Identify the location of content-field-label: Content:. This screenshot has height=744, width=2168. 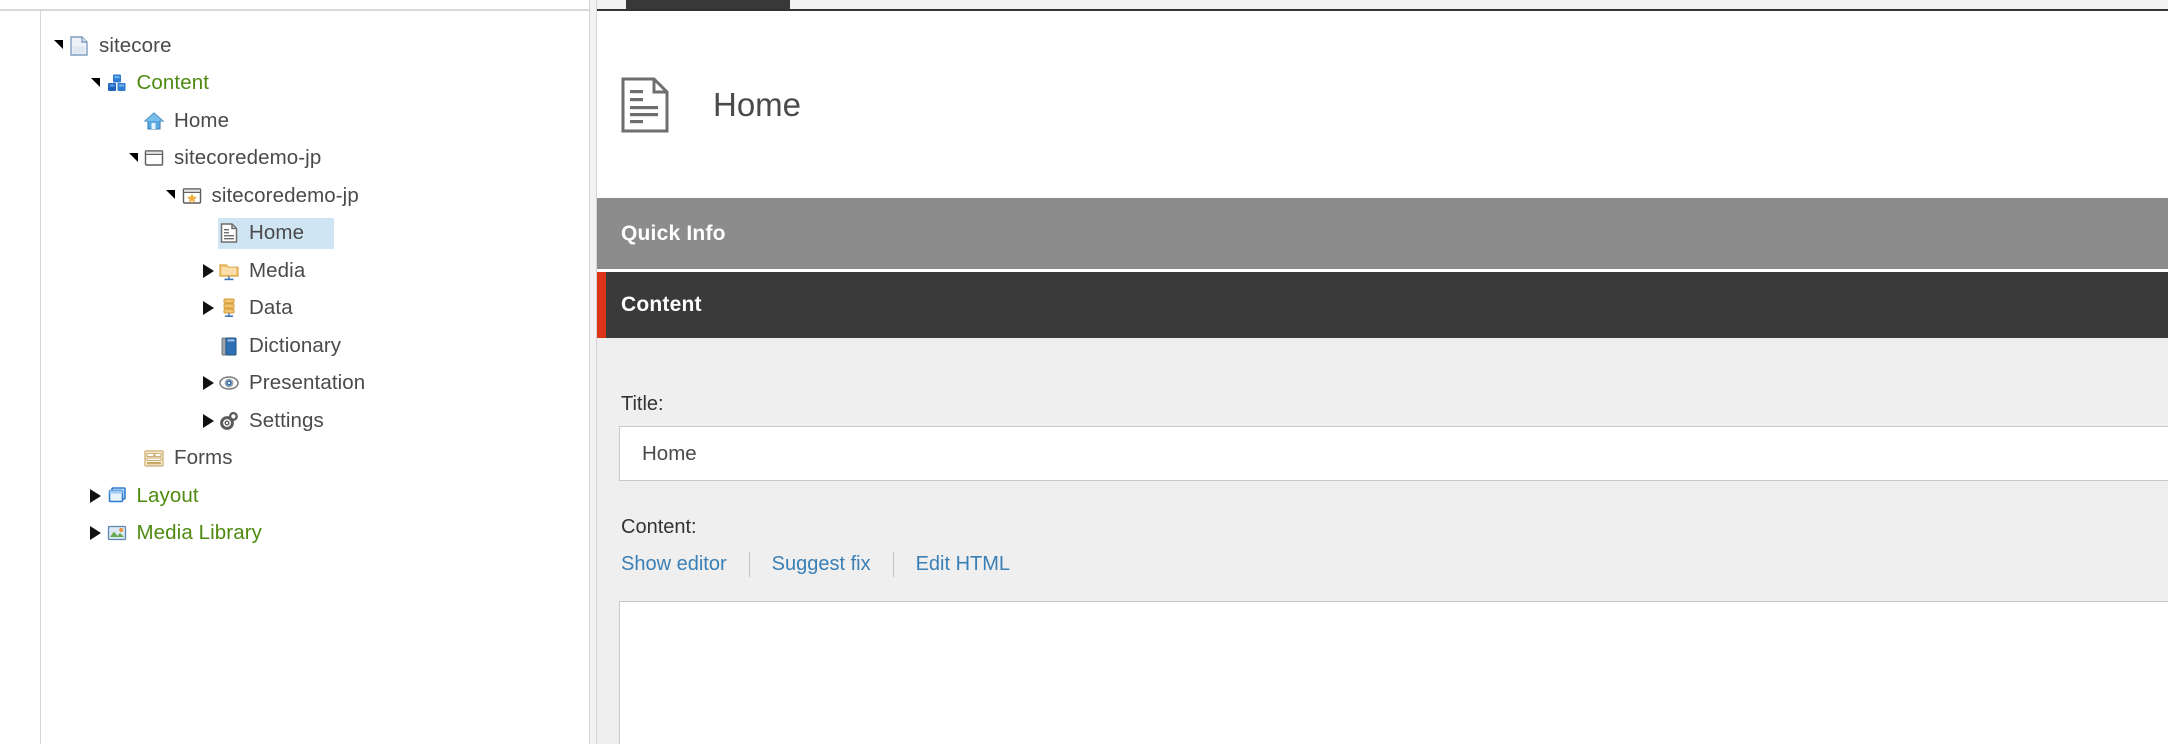
(659, 527).